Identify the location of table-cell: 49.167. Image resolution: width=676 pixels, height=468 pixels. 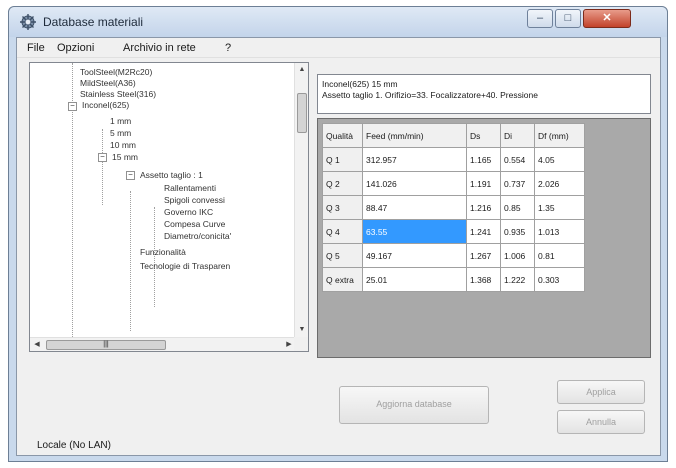
(414, 255).